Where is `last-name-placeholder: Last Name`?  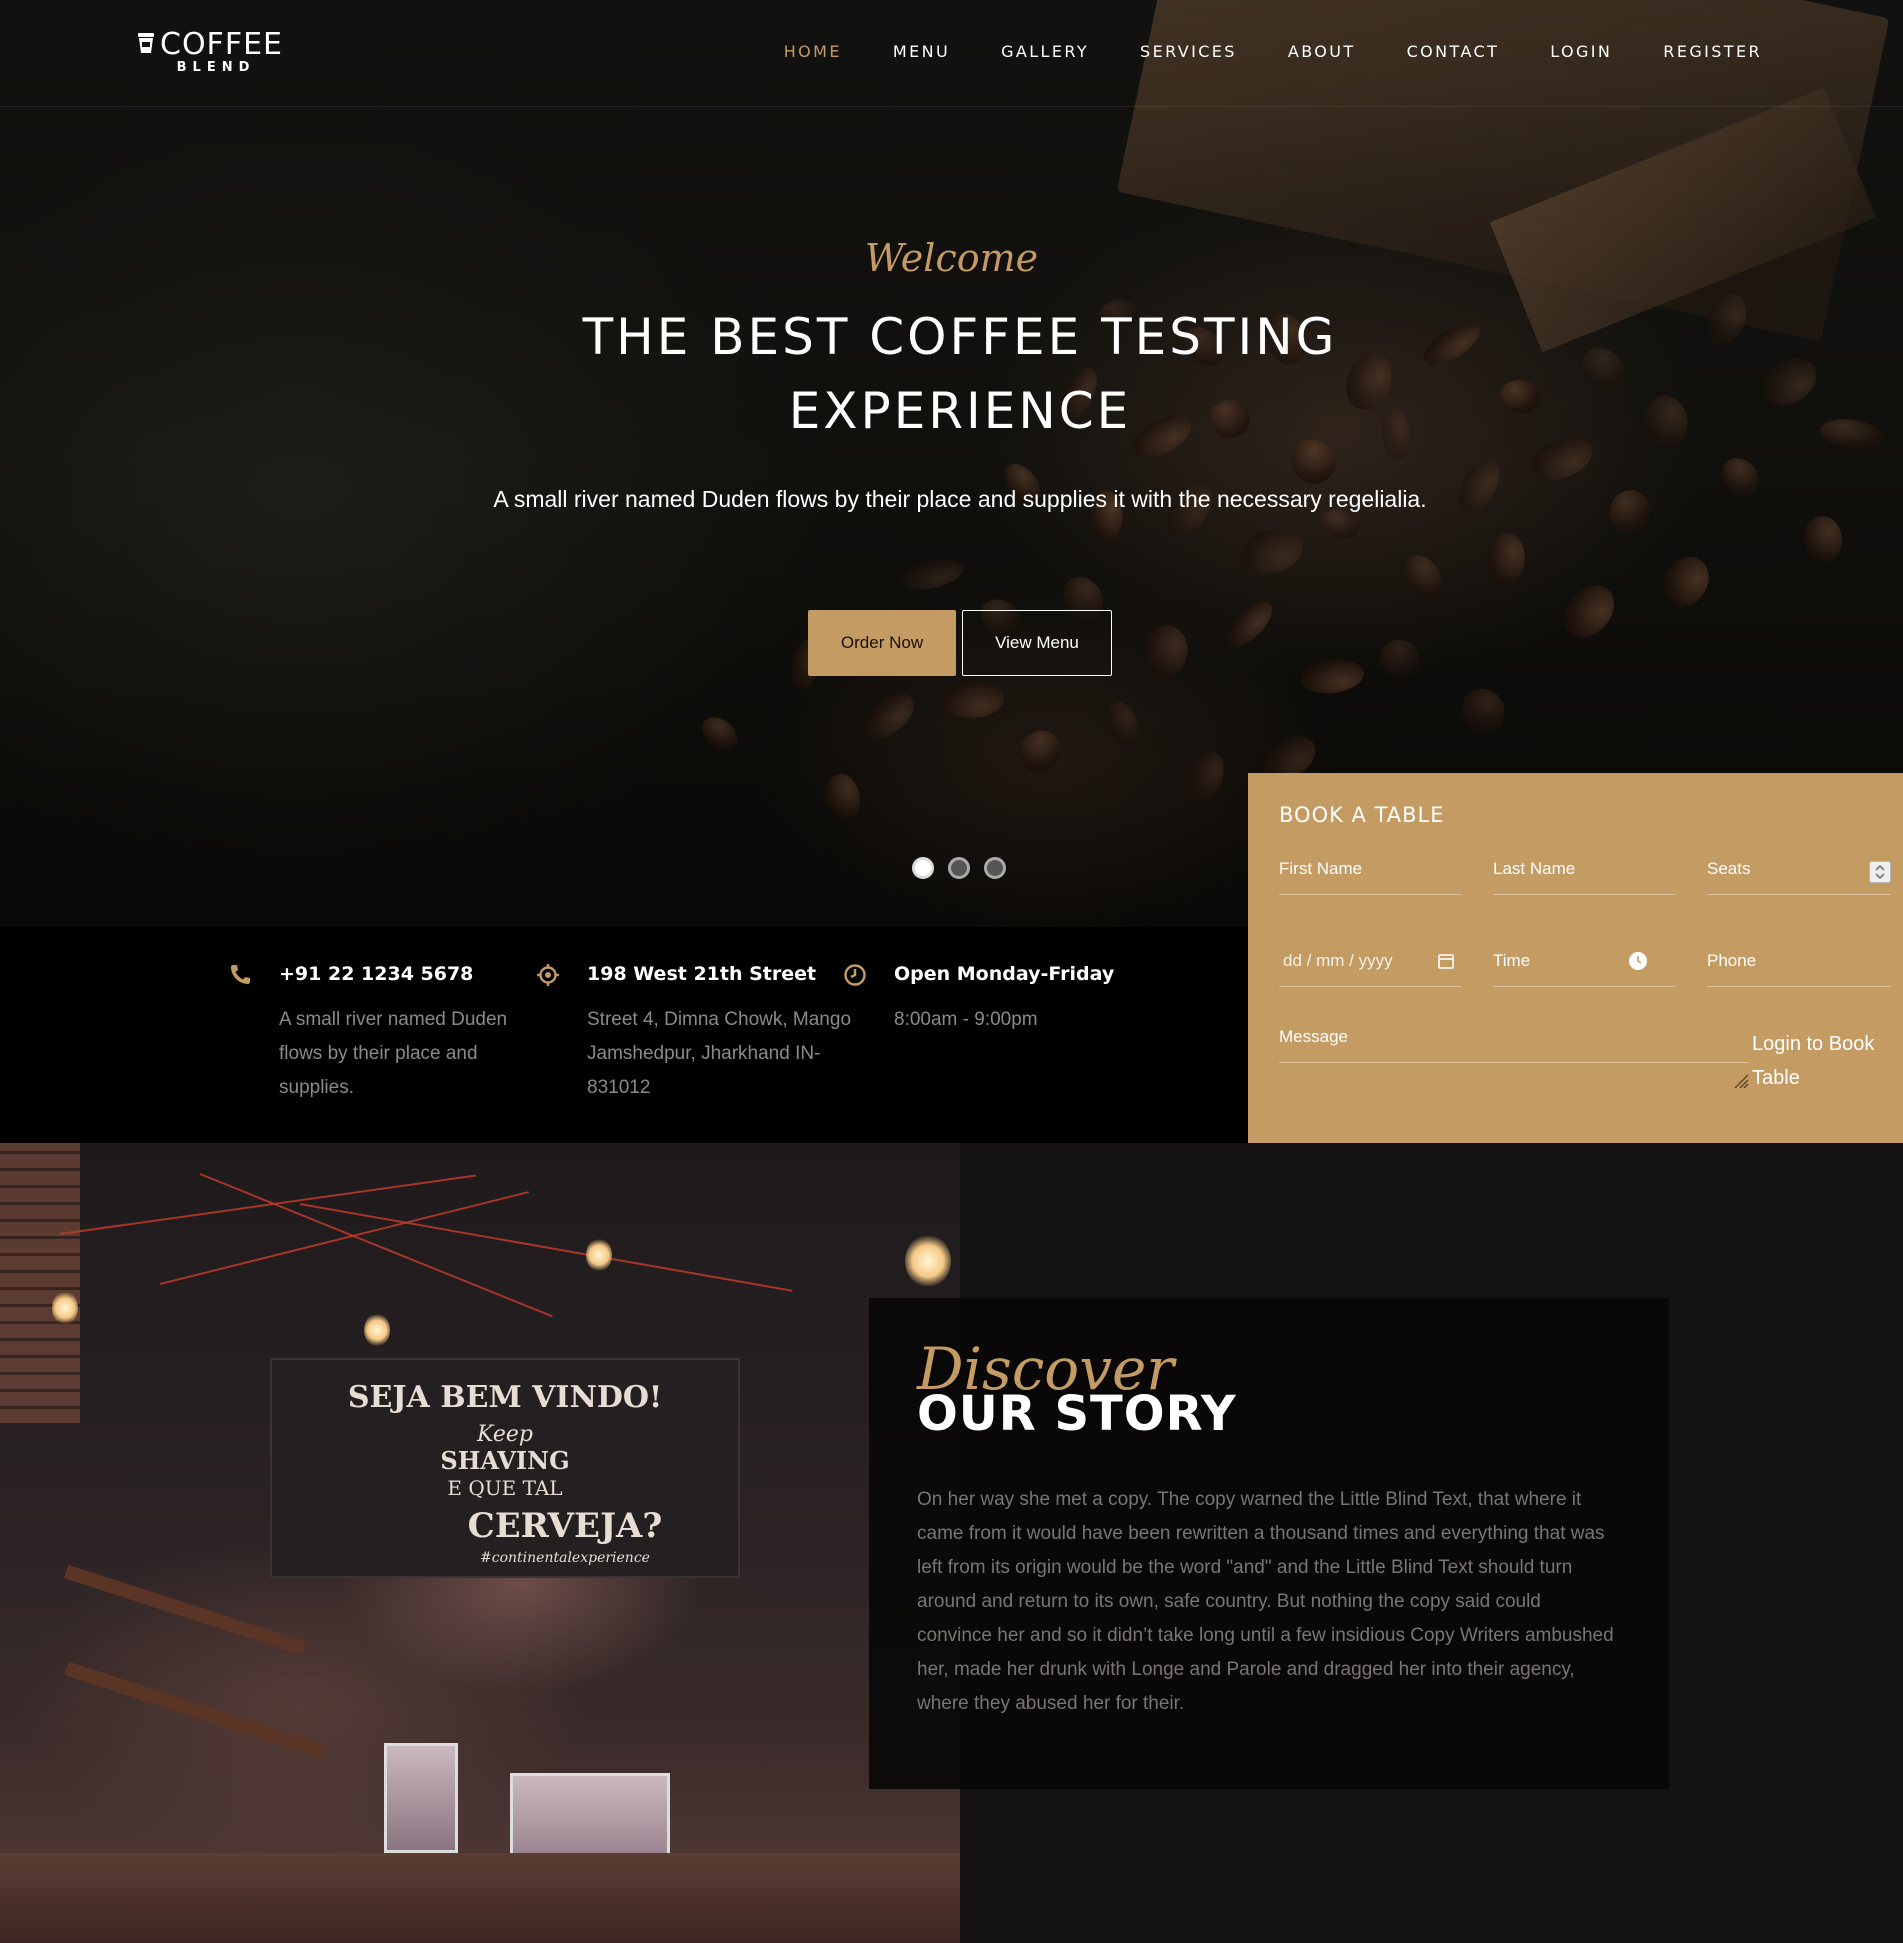 last-name-placeholder: Last Name is located at coordinates (1534, 868).